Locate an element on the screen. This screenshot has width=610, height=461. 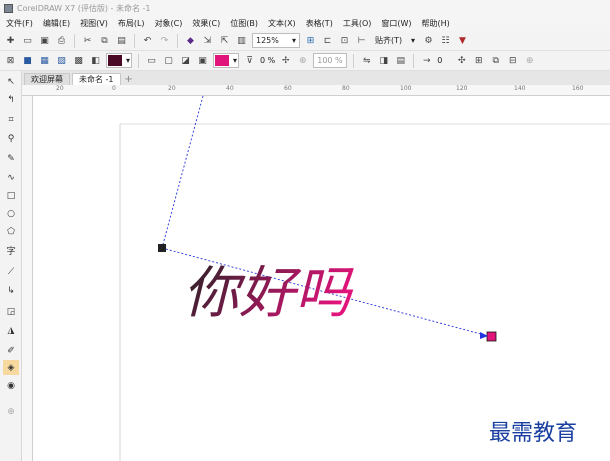
start-color-picker: ▾ is located at coordinates (119, 60).